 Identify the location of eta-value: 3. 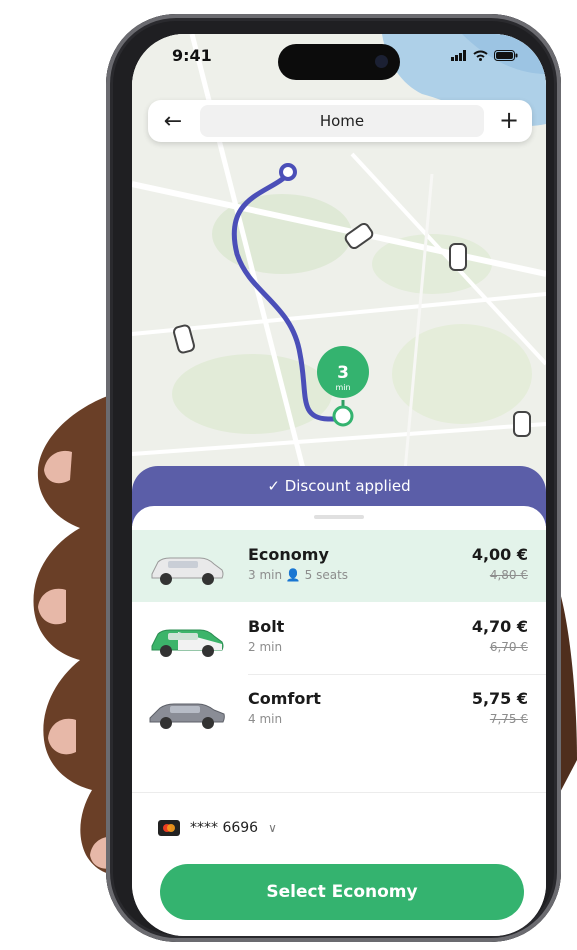
(343, 373).